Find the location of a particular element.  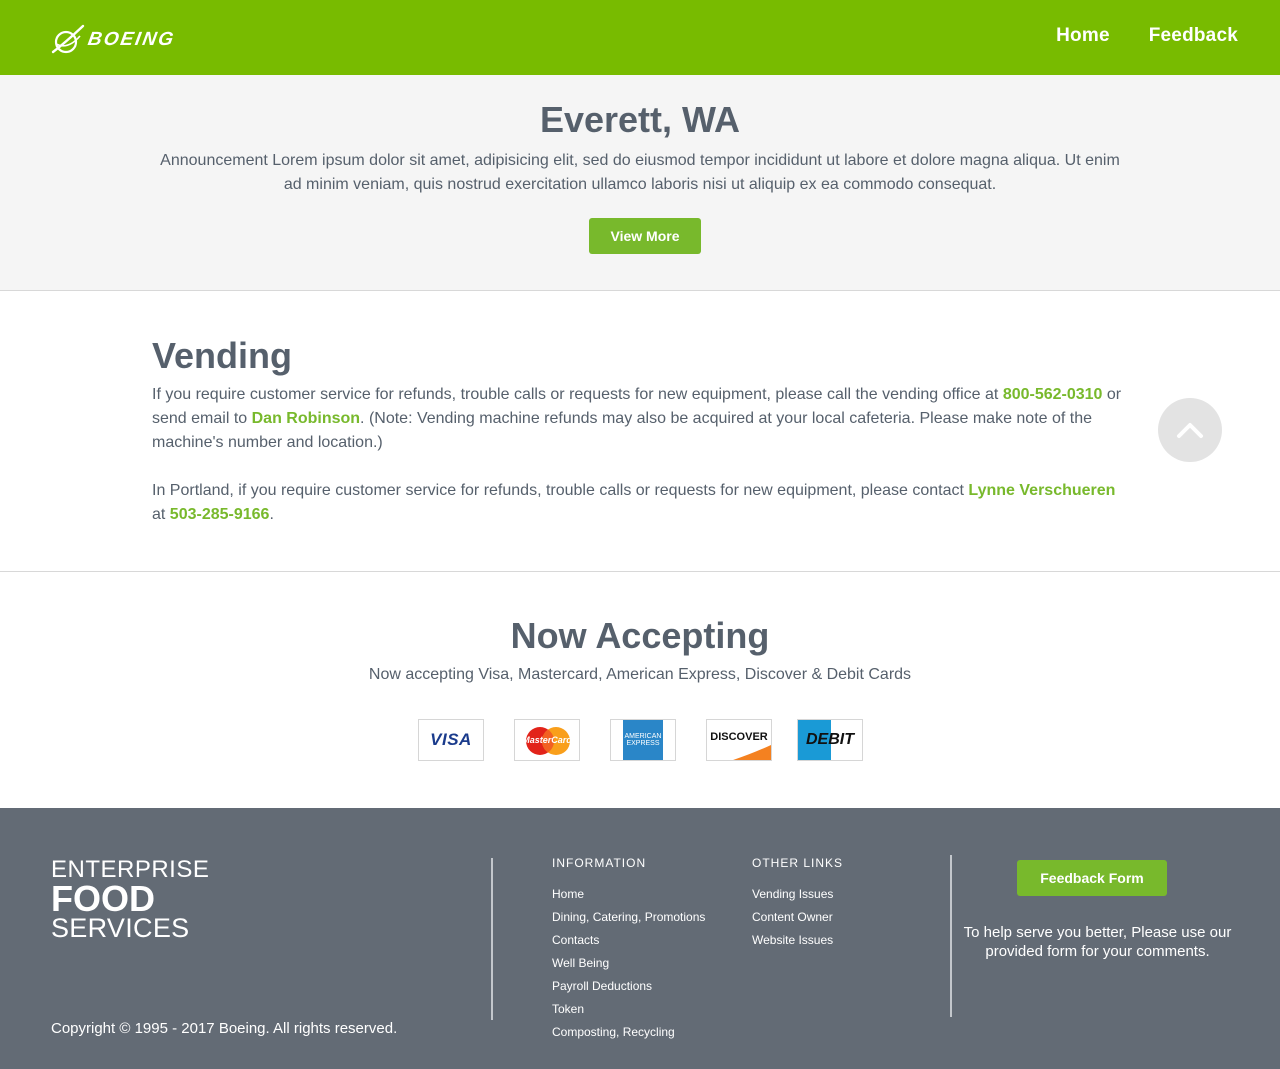

footer-link-dining: Dining, Catering, Promotions is located at coordinates (628, 917).